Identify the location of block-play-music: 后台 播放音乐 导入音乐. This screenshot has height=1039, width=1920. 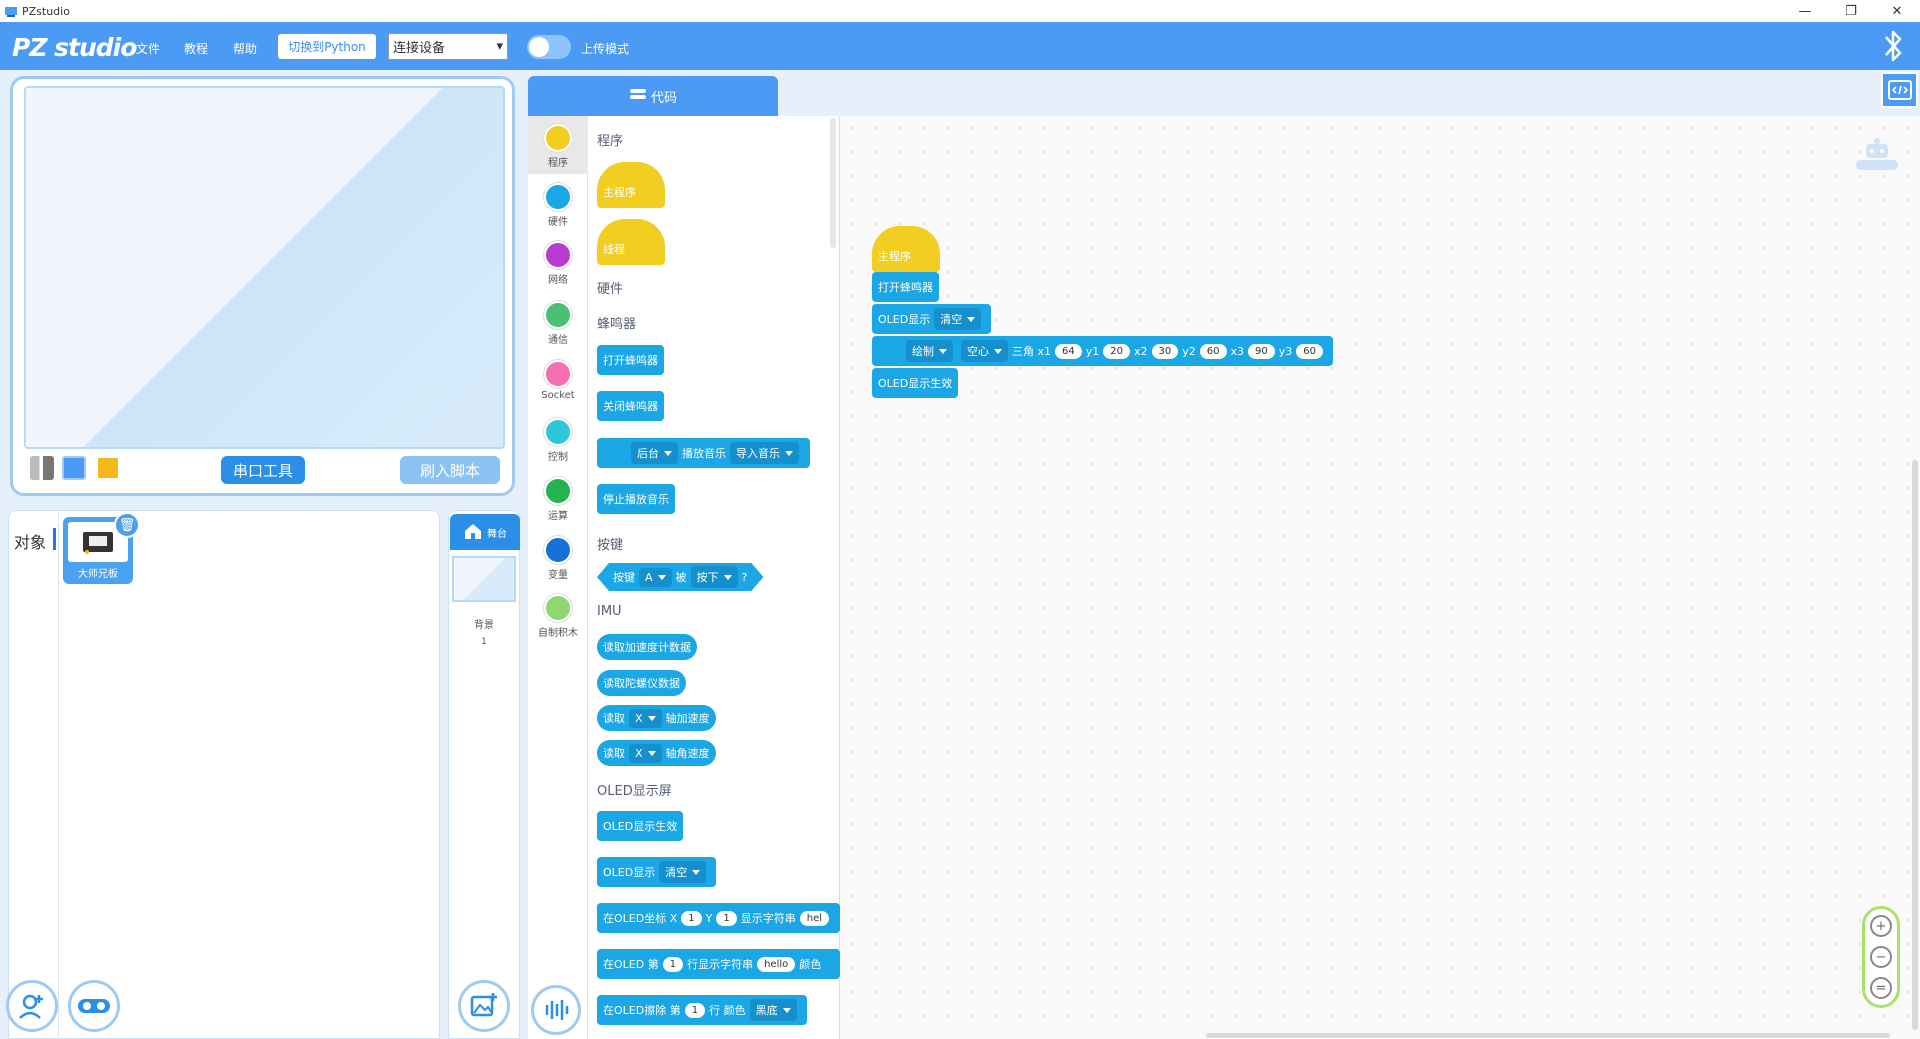
(703, 453).